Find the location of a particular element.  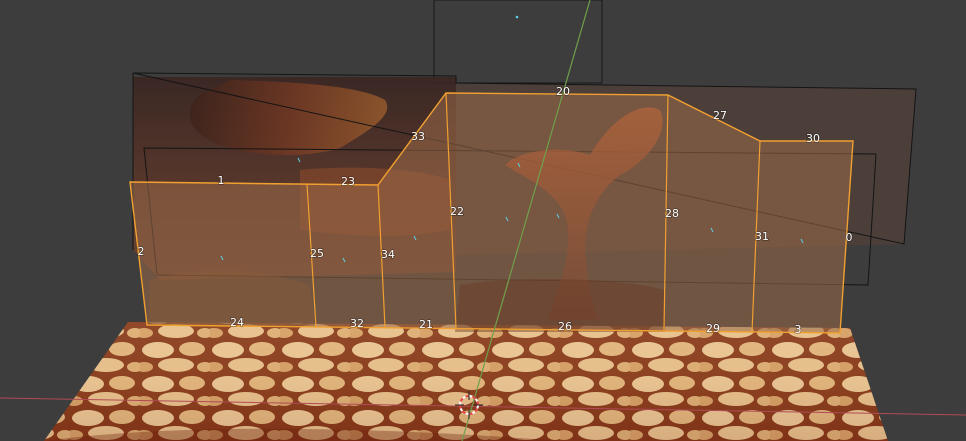

edge-label: 22 is located at coordinates (457, 211).